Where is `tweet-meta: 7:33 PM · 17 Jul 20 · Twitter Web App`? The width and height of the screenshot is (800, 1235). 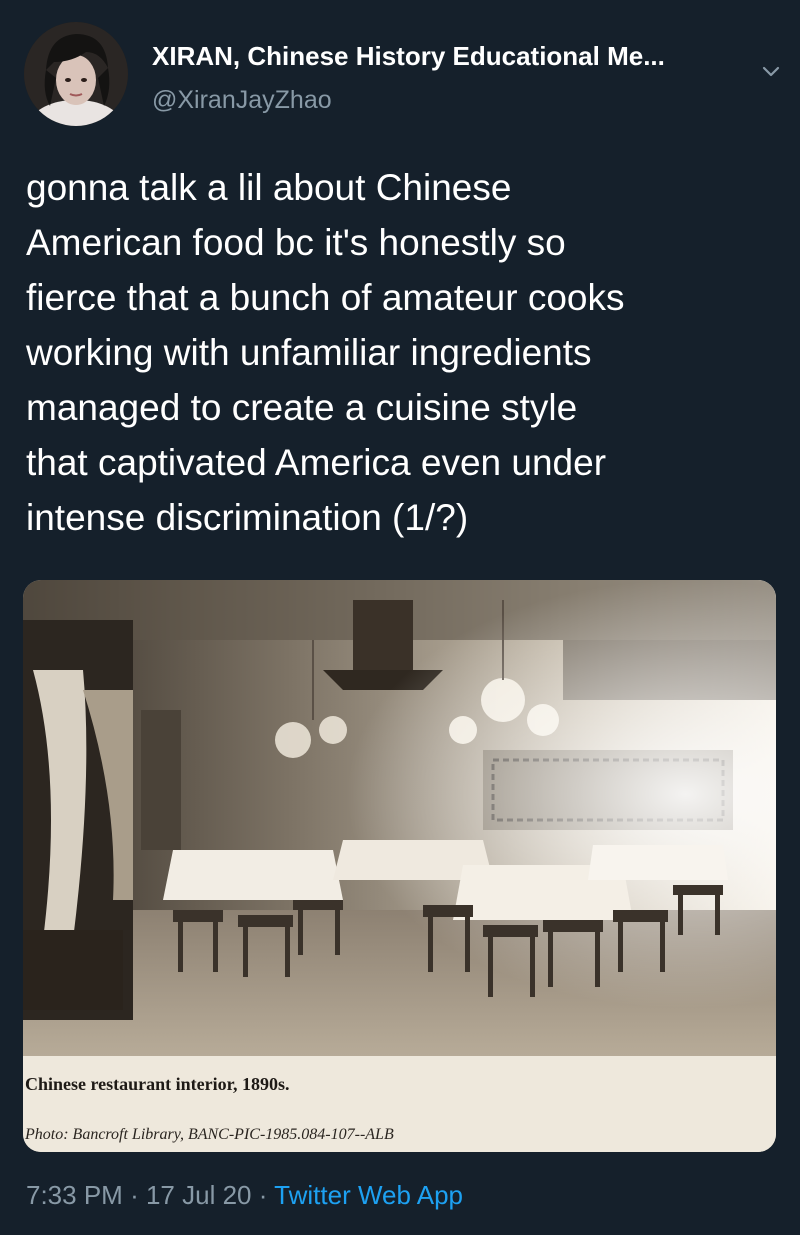
tweet-meta: 7:33 PM · 17 Jul 20 · Twitter Web App is located at coordinates (244, 1195).